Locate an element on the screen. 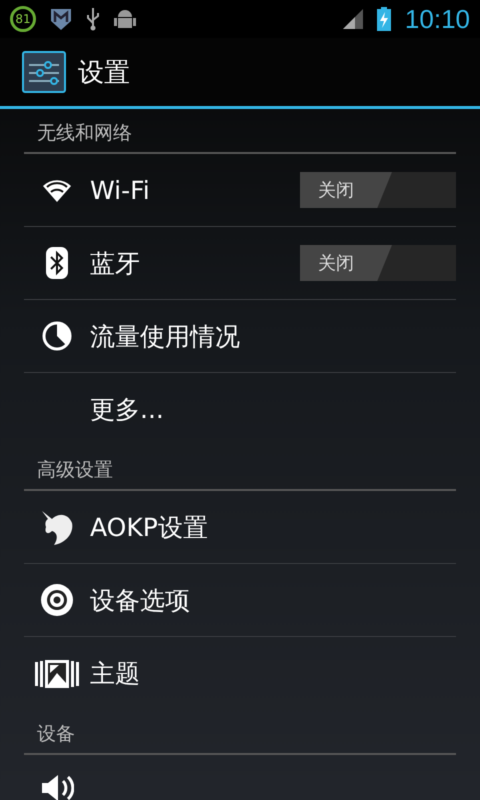  battery-level-badge: 81 is located at coordinates (23, 19).